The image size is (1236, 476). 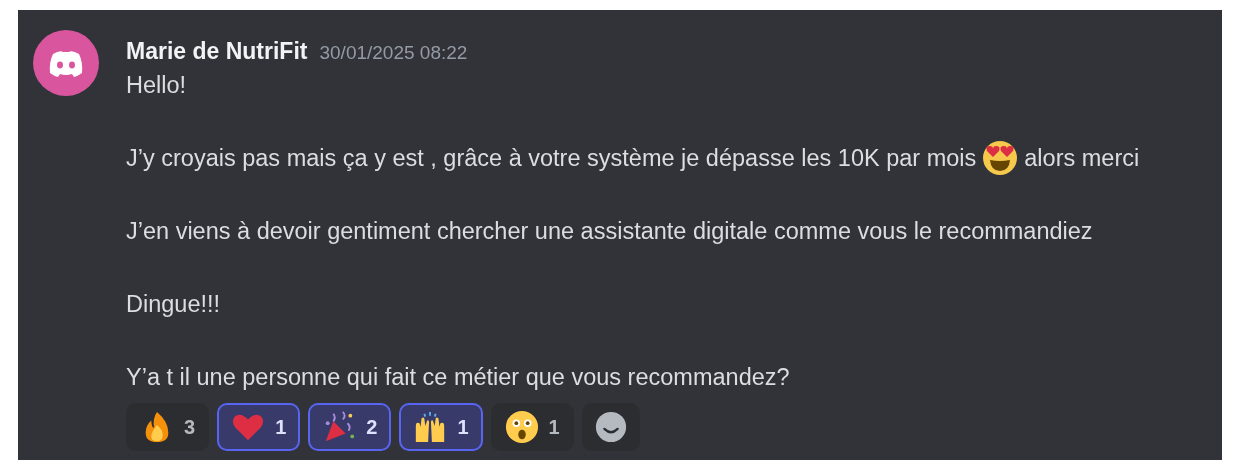 What do you see at coordinates (521, 427) in the screenshot?
I see `surprised-face-icon` at bounding box center [521, 427].